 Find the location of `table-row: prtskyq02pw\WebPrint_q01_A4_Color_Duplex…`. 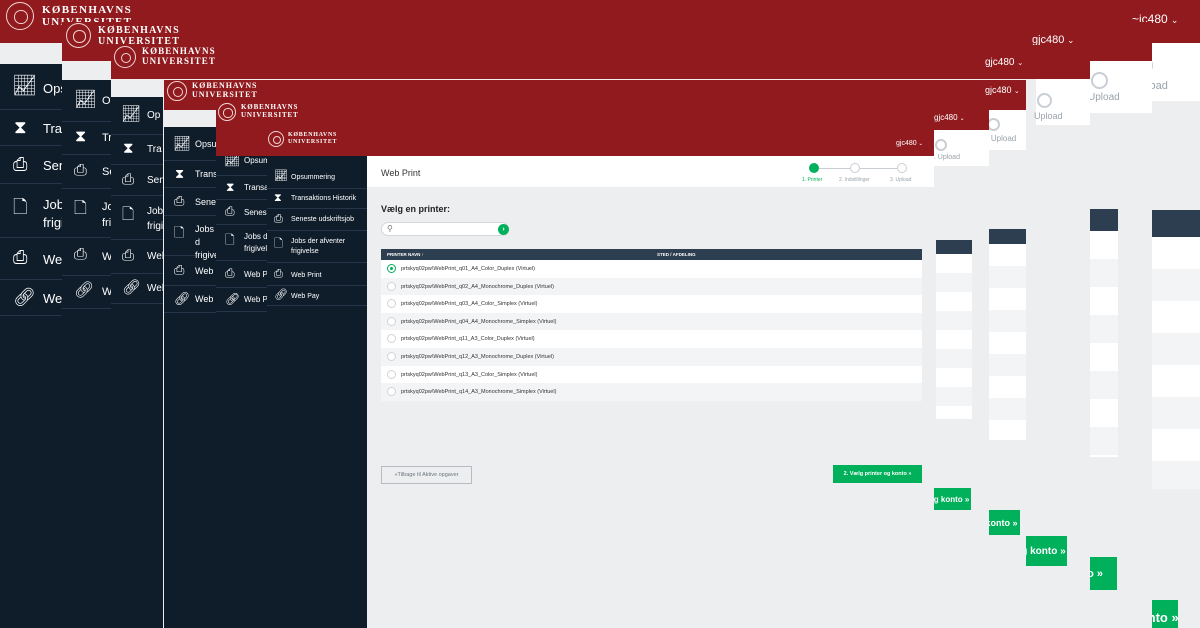

table-row: prtskyq02pw\WebPrint_q01_A4_Color_Duplex… is located at coordinates (651, 269).